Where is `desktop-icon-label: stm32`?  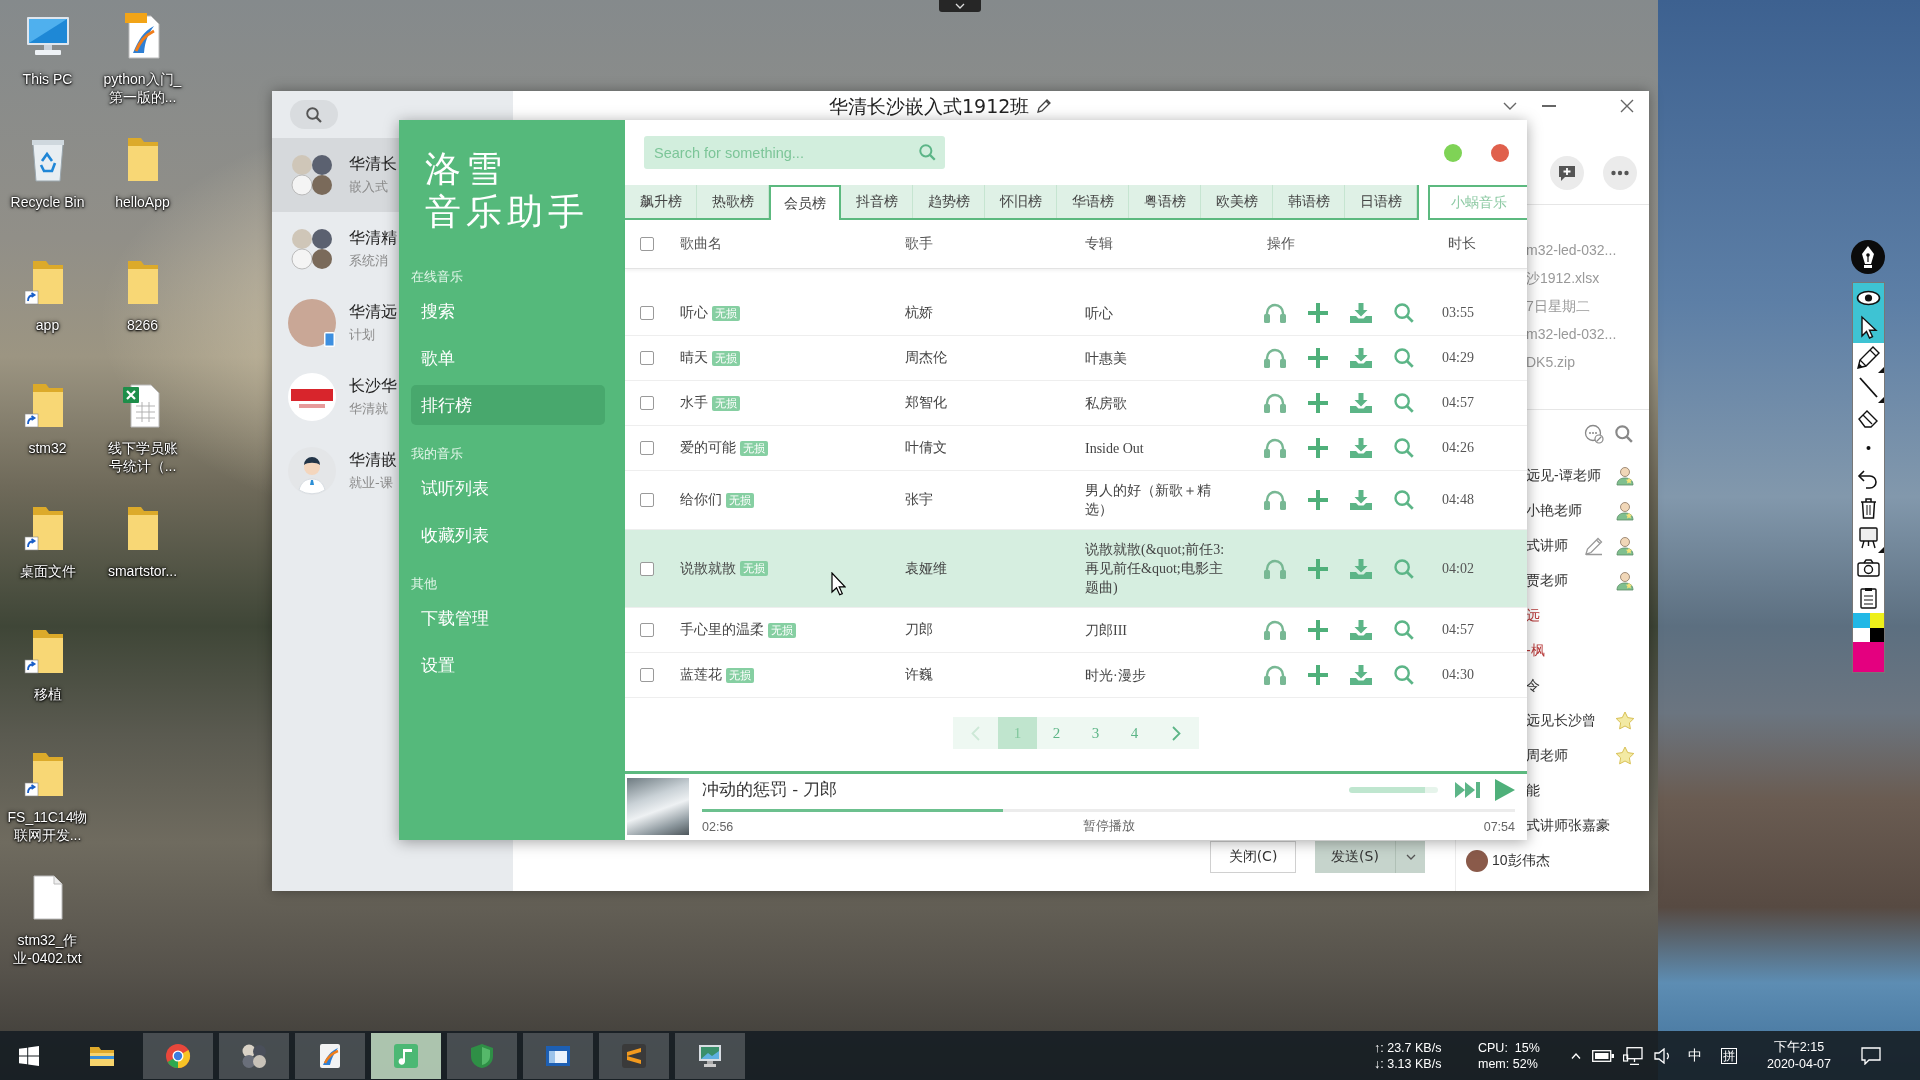 desktop-icon-label: stm32 is located at coordinates (47, 448).